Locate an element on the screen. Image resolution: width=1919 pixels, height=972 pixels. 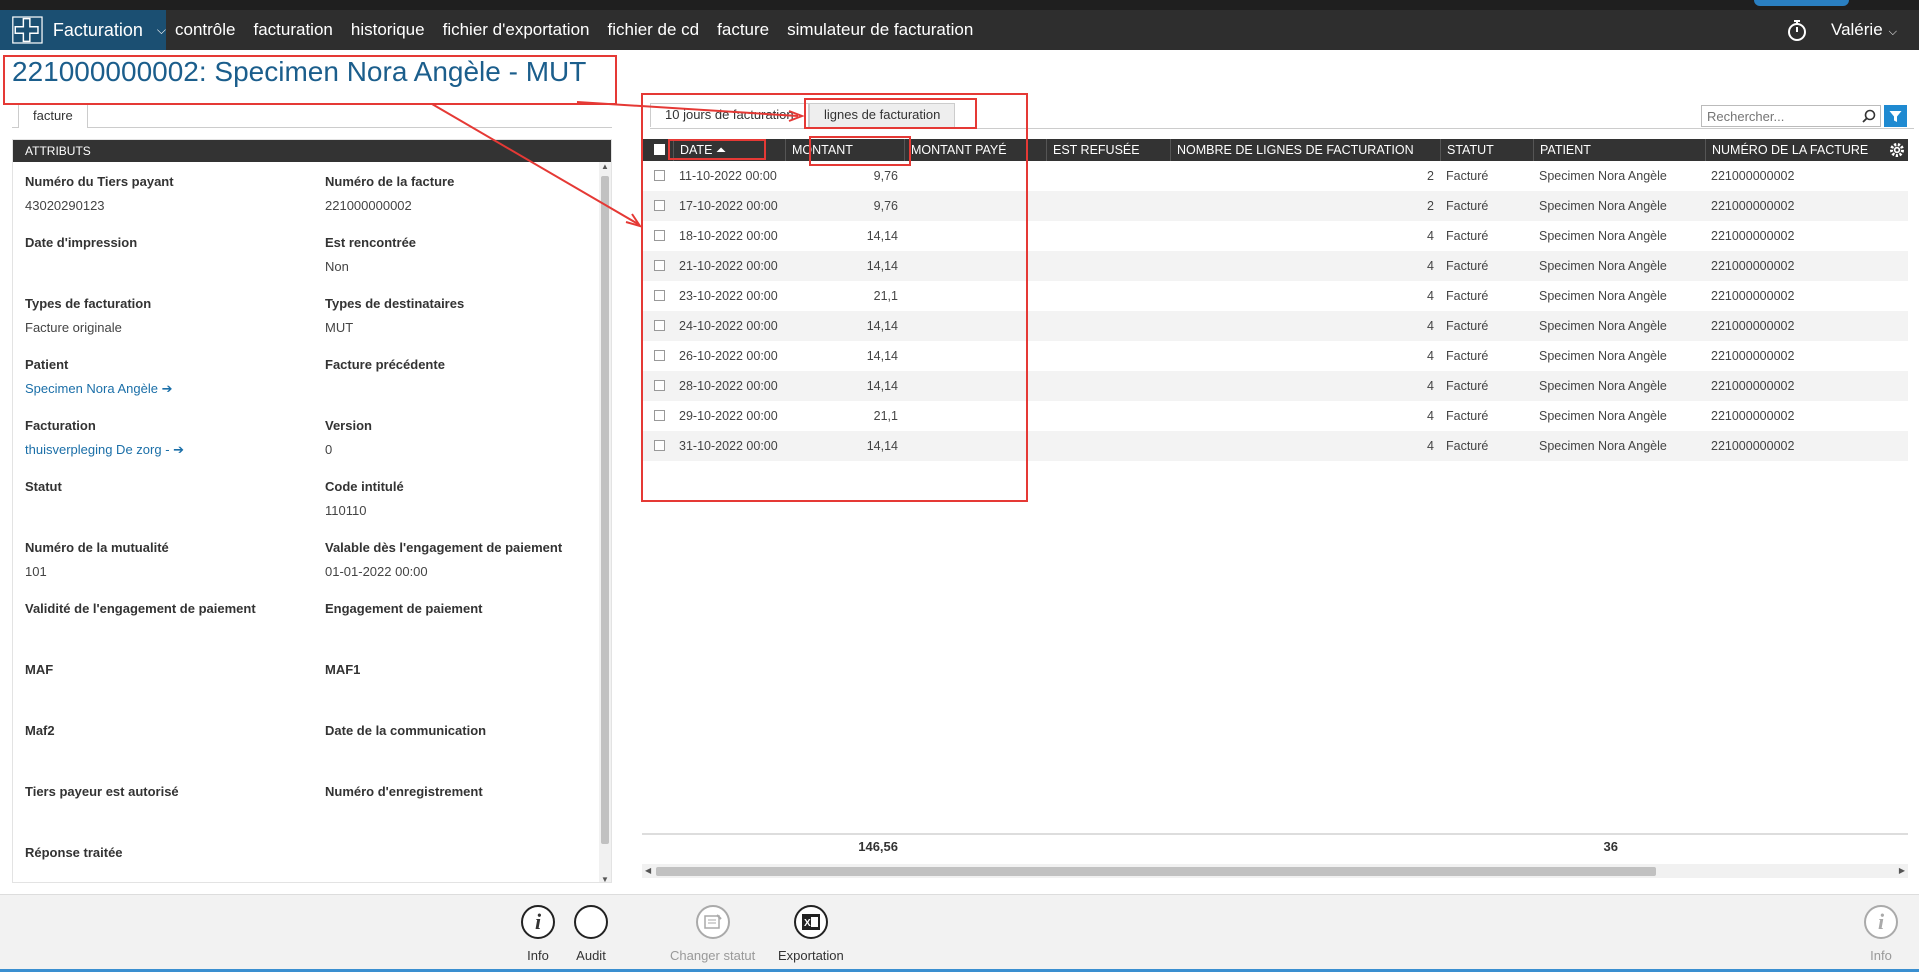
tab-10-jours-de-facturation: 10 jours de facturation is located at coordinates (729, 115).